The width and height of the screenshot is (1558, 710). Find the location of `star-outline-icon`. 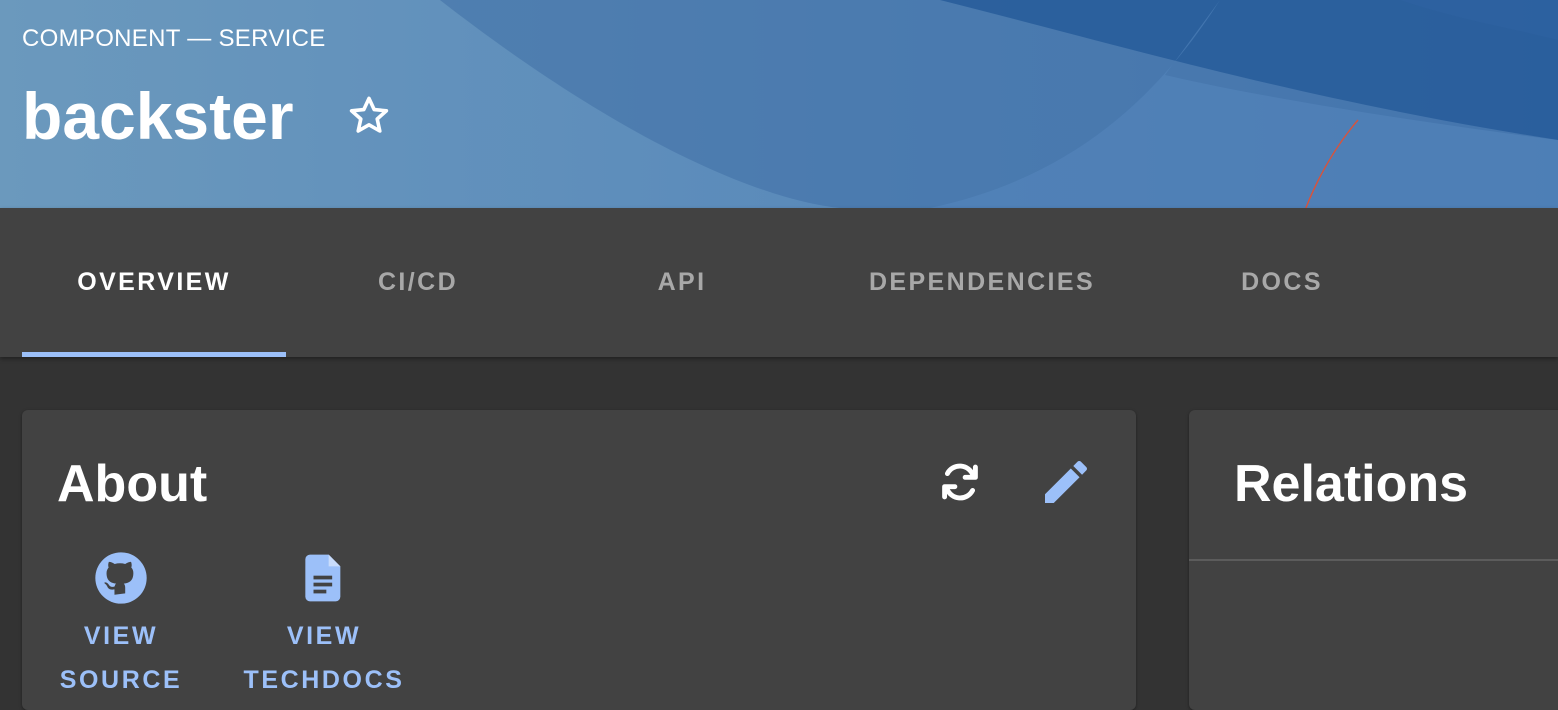

star-outline-icon is located at coordinates (369, 116).